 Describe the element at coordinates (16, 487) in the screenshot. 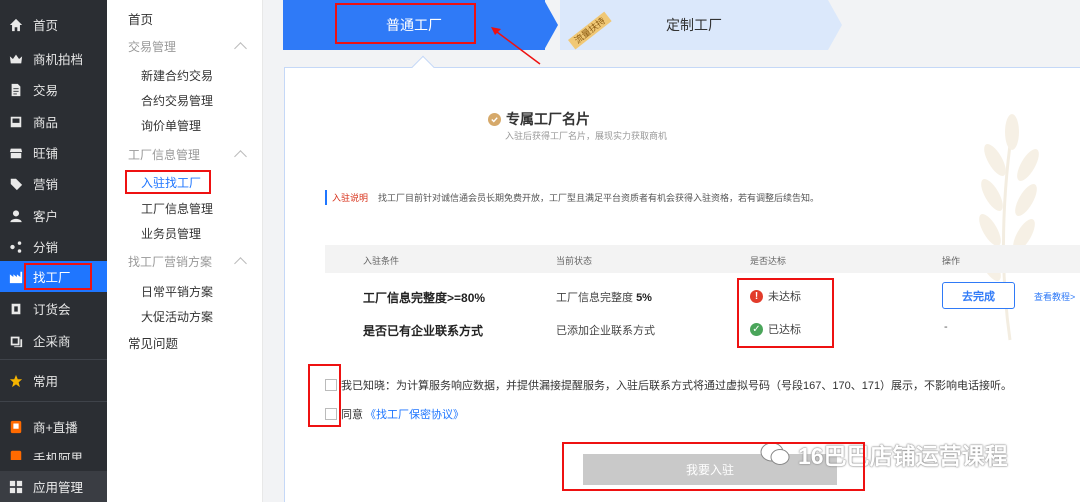

I see `grid-icon` at that location.